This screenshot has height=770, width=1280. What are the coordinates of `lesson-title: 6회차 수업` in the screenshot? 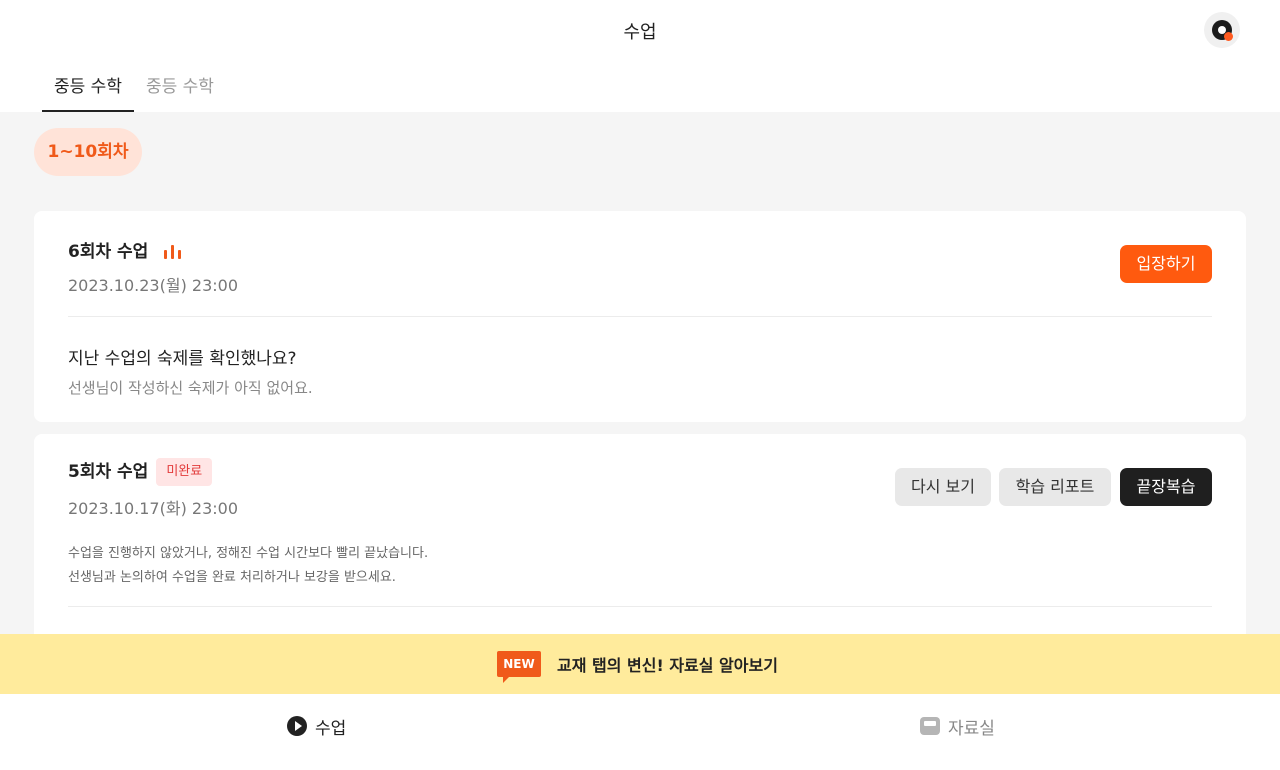 It's located at (125, 249).